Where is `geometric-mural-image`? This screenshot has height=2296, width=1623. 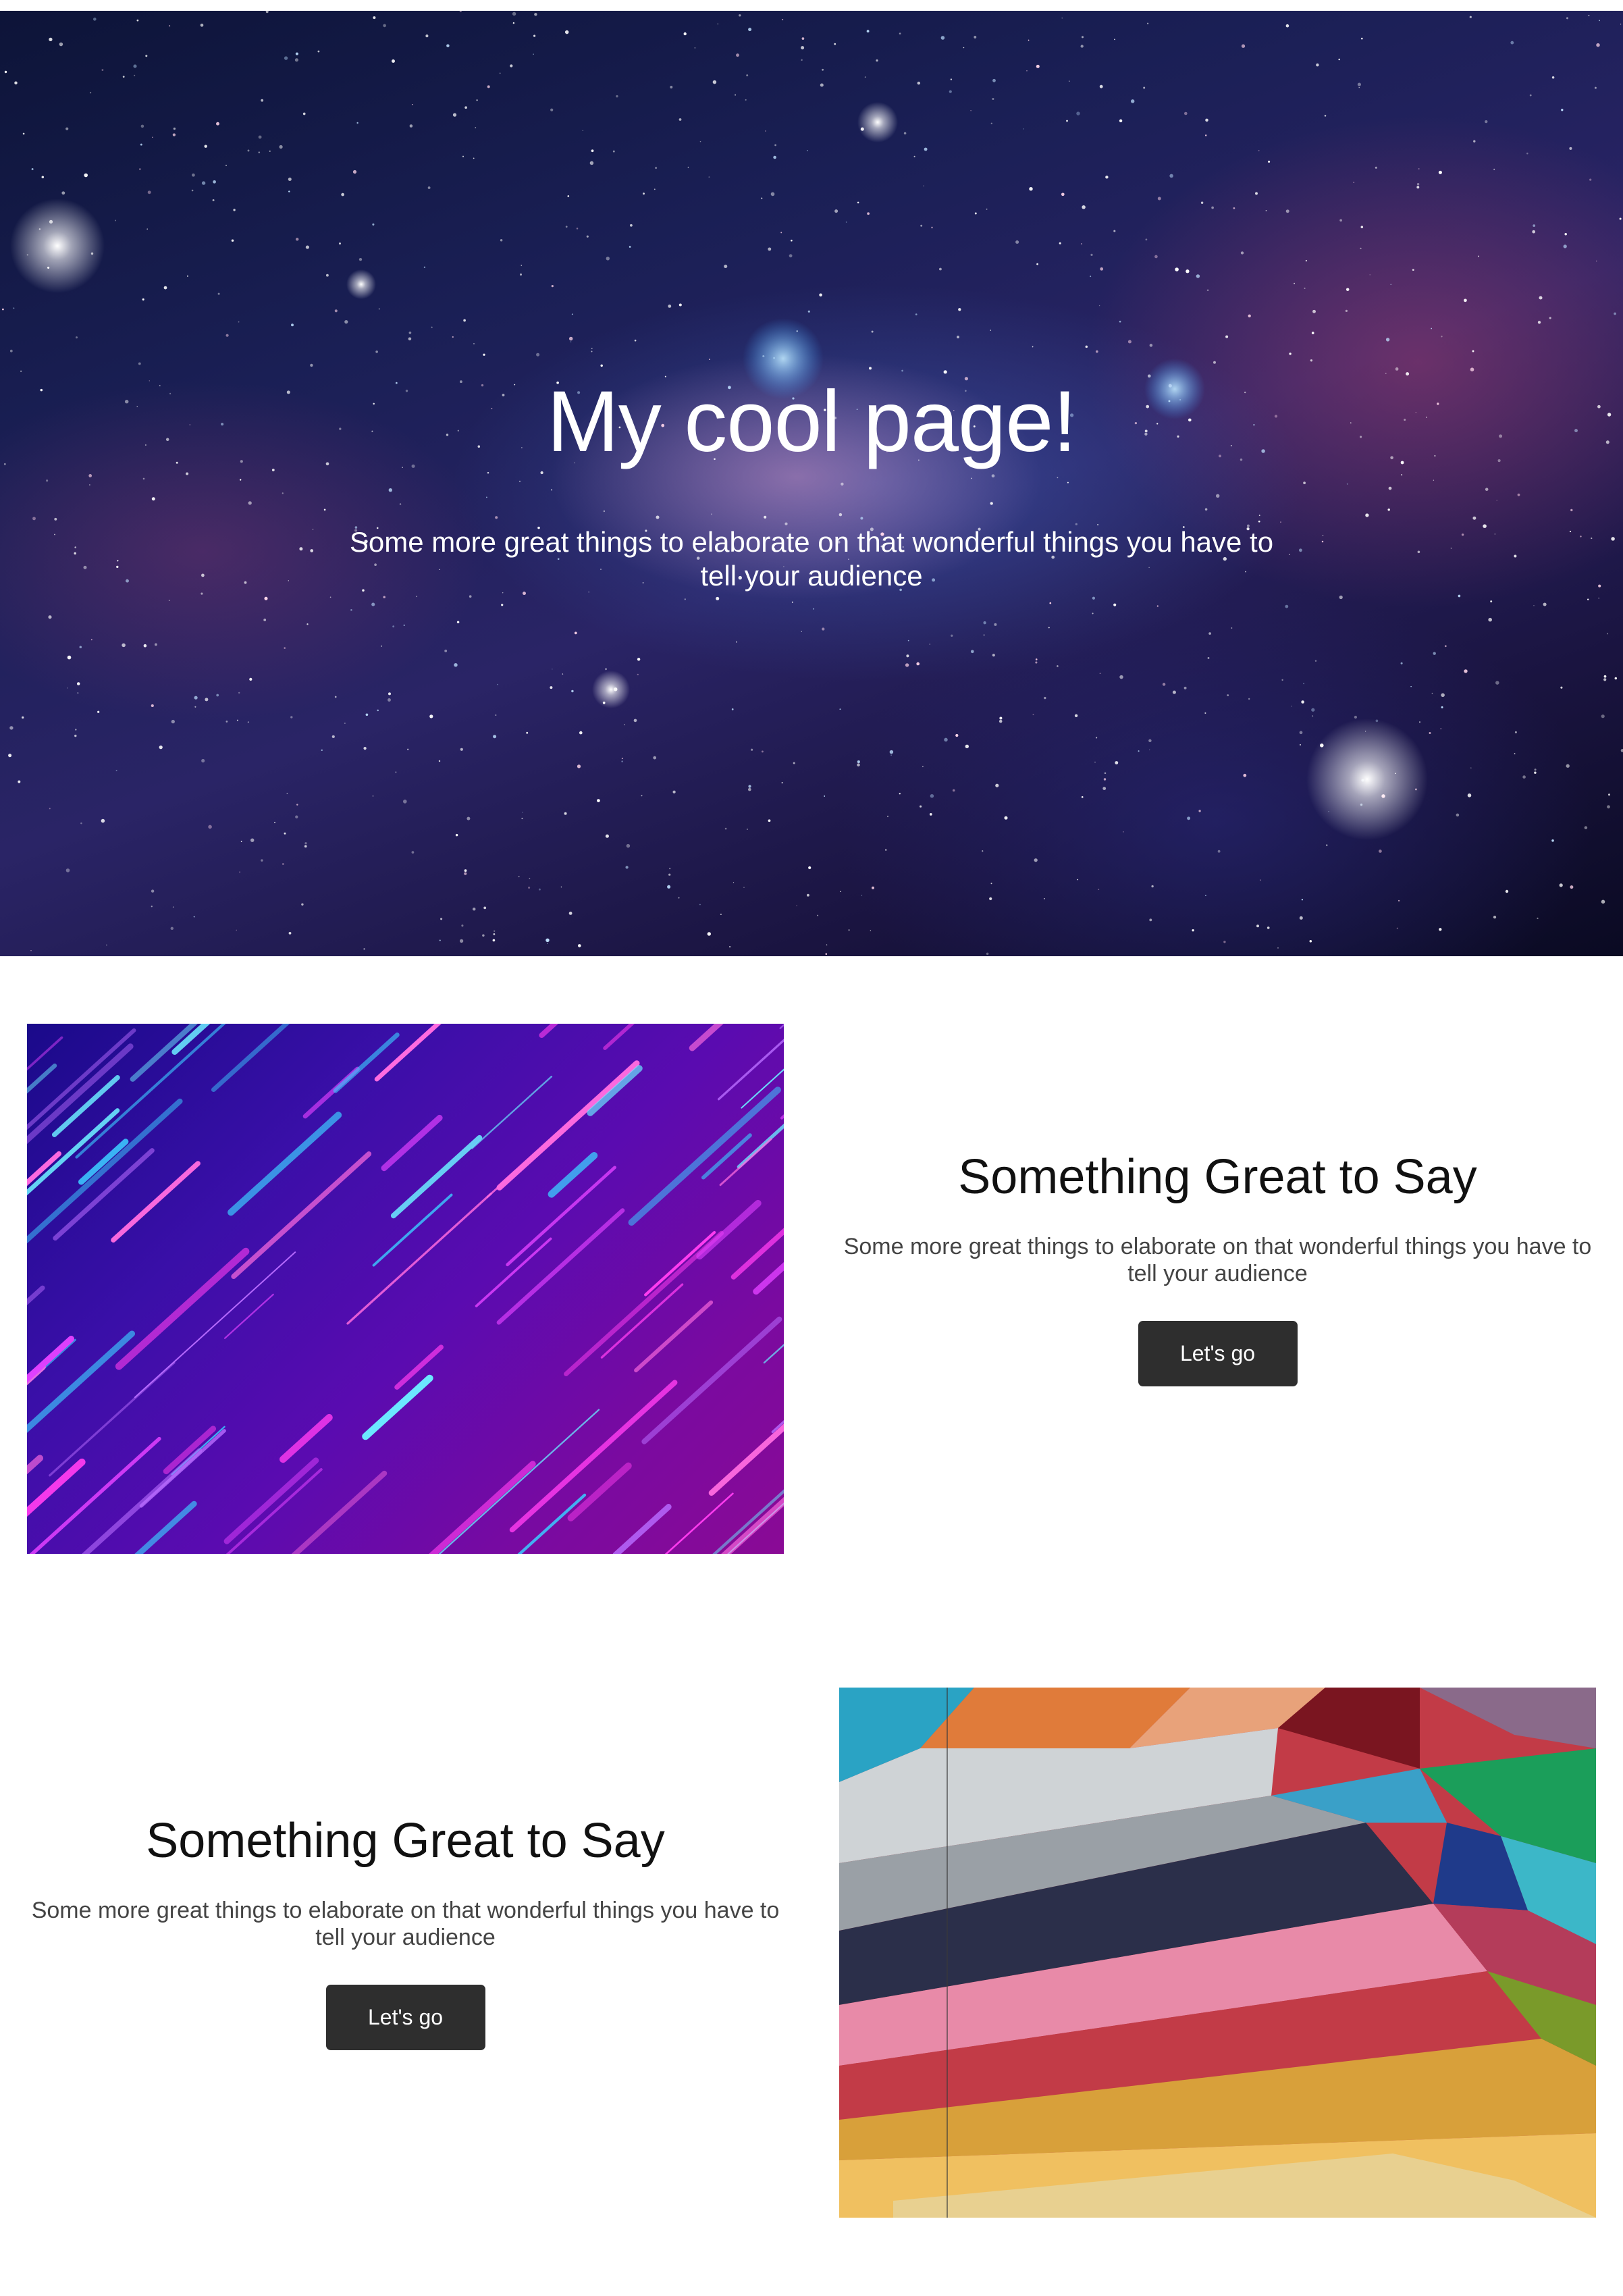
geometric-mural-image is located at coordinates (1217, 1953).